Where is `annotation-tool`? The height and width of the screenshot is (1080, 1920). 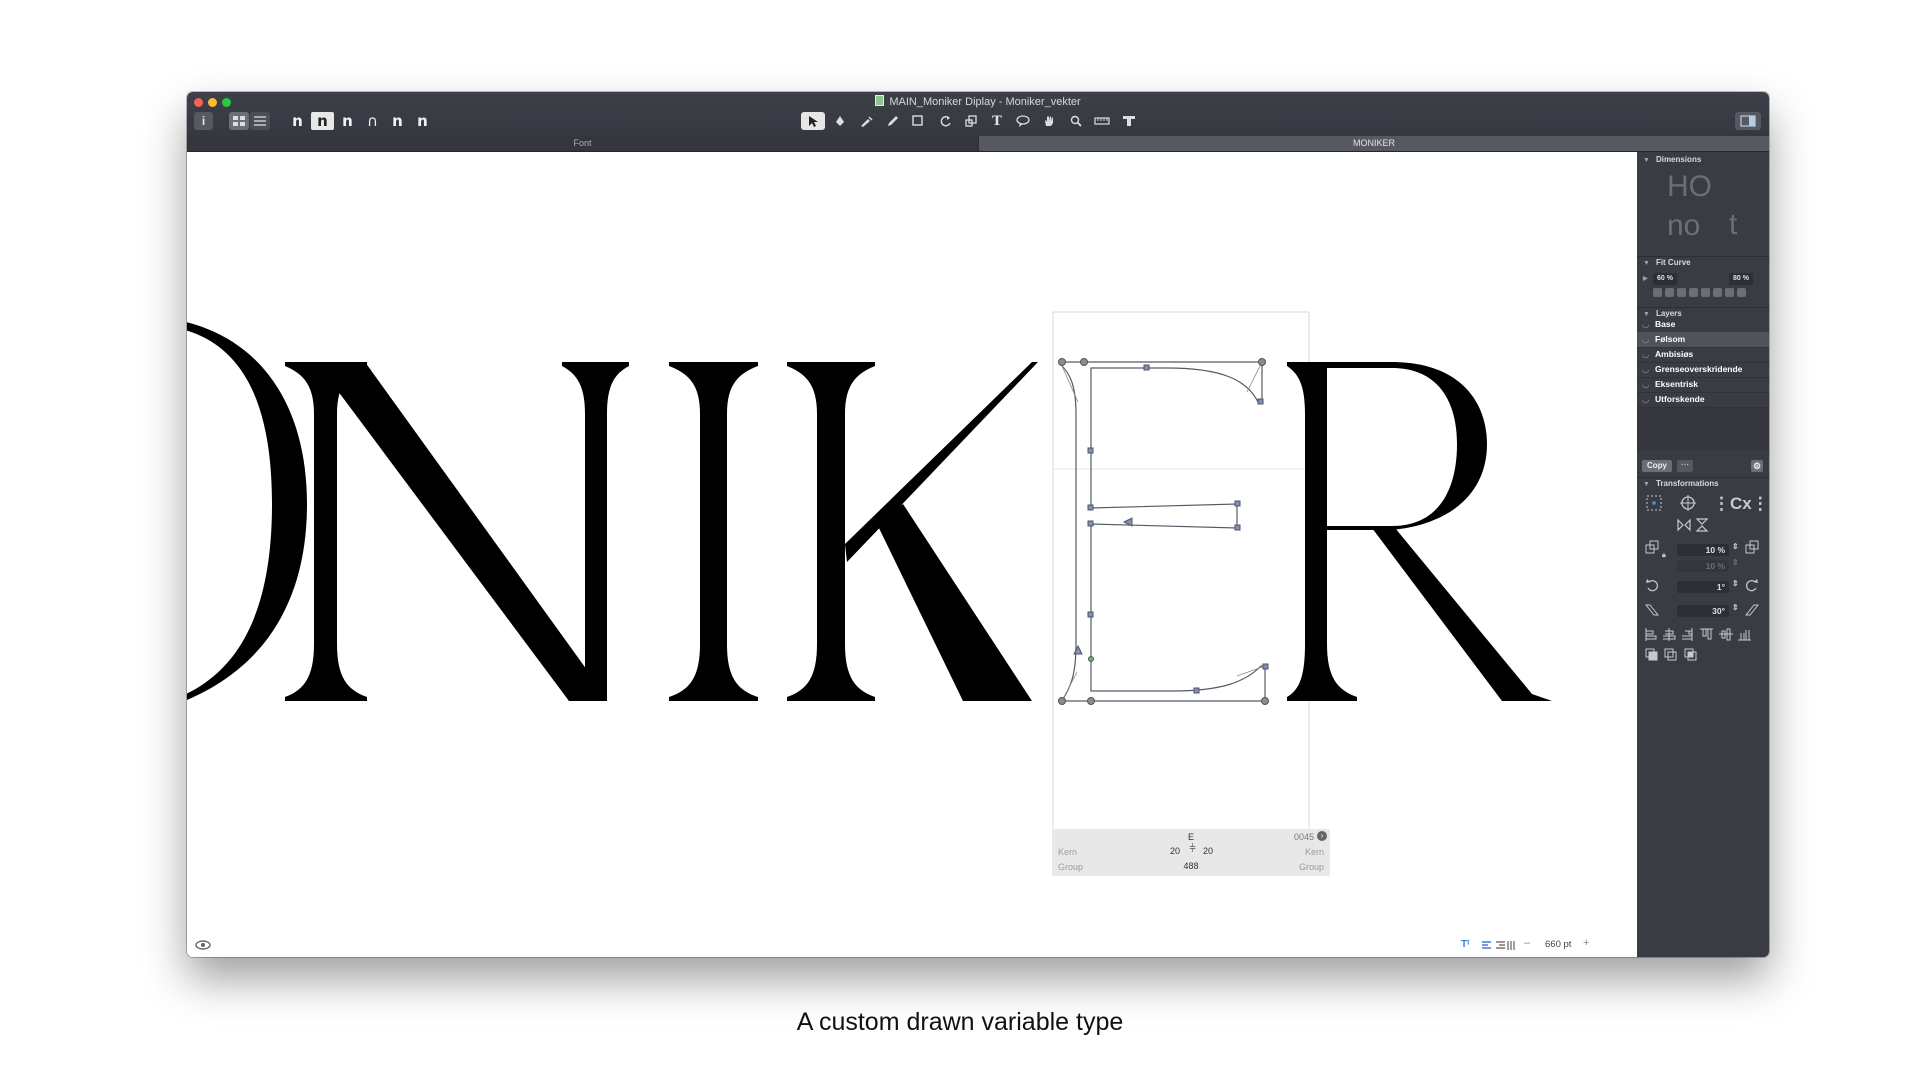
annotation-tool is located at coordinates (1023, 121).